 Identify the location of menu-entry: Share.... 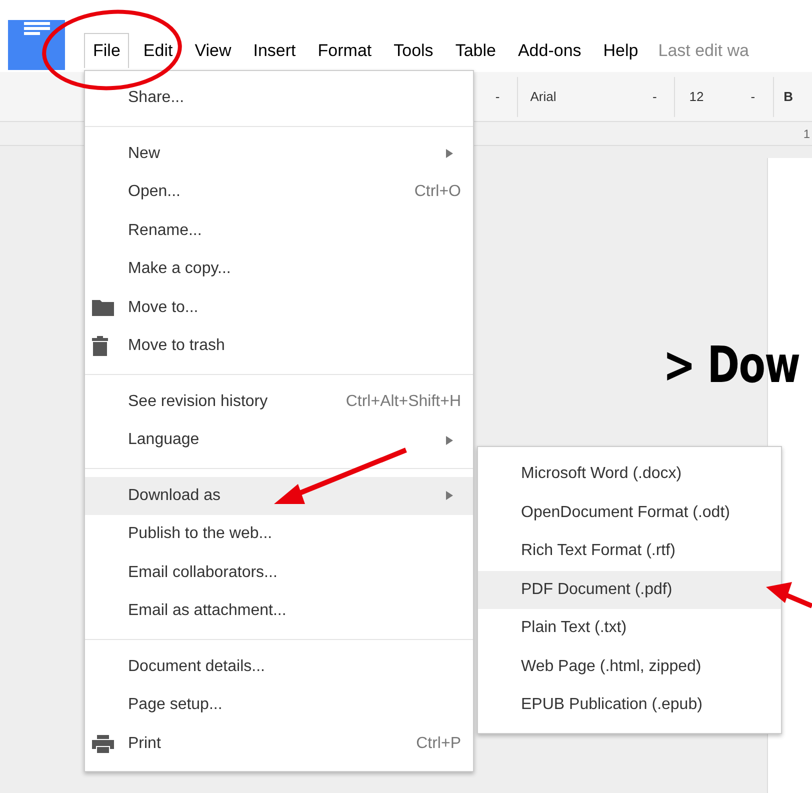
(279, 98).